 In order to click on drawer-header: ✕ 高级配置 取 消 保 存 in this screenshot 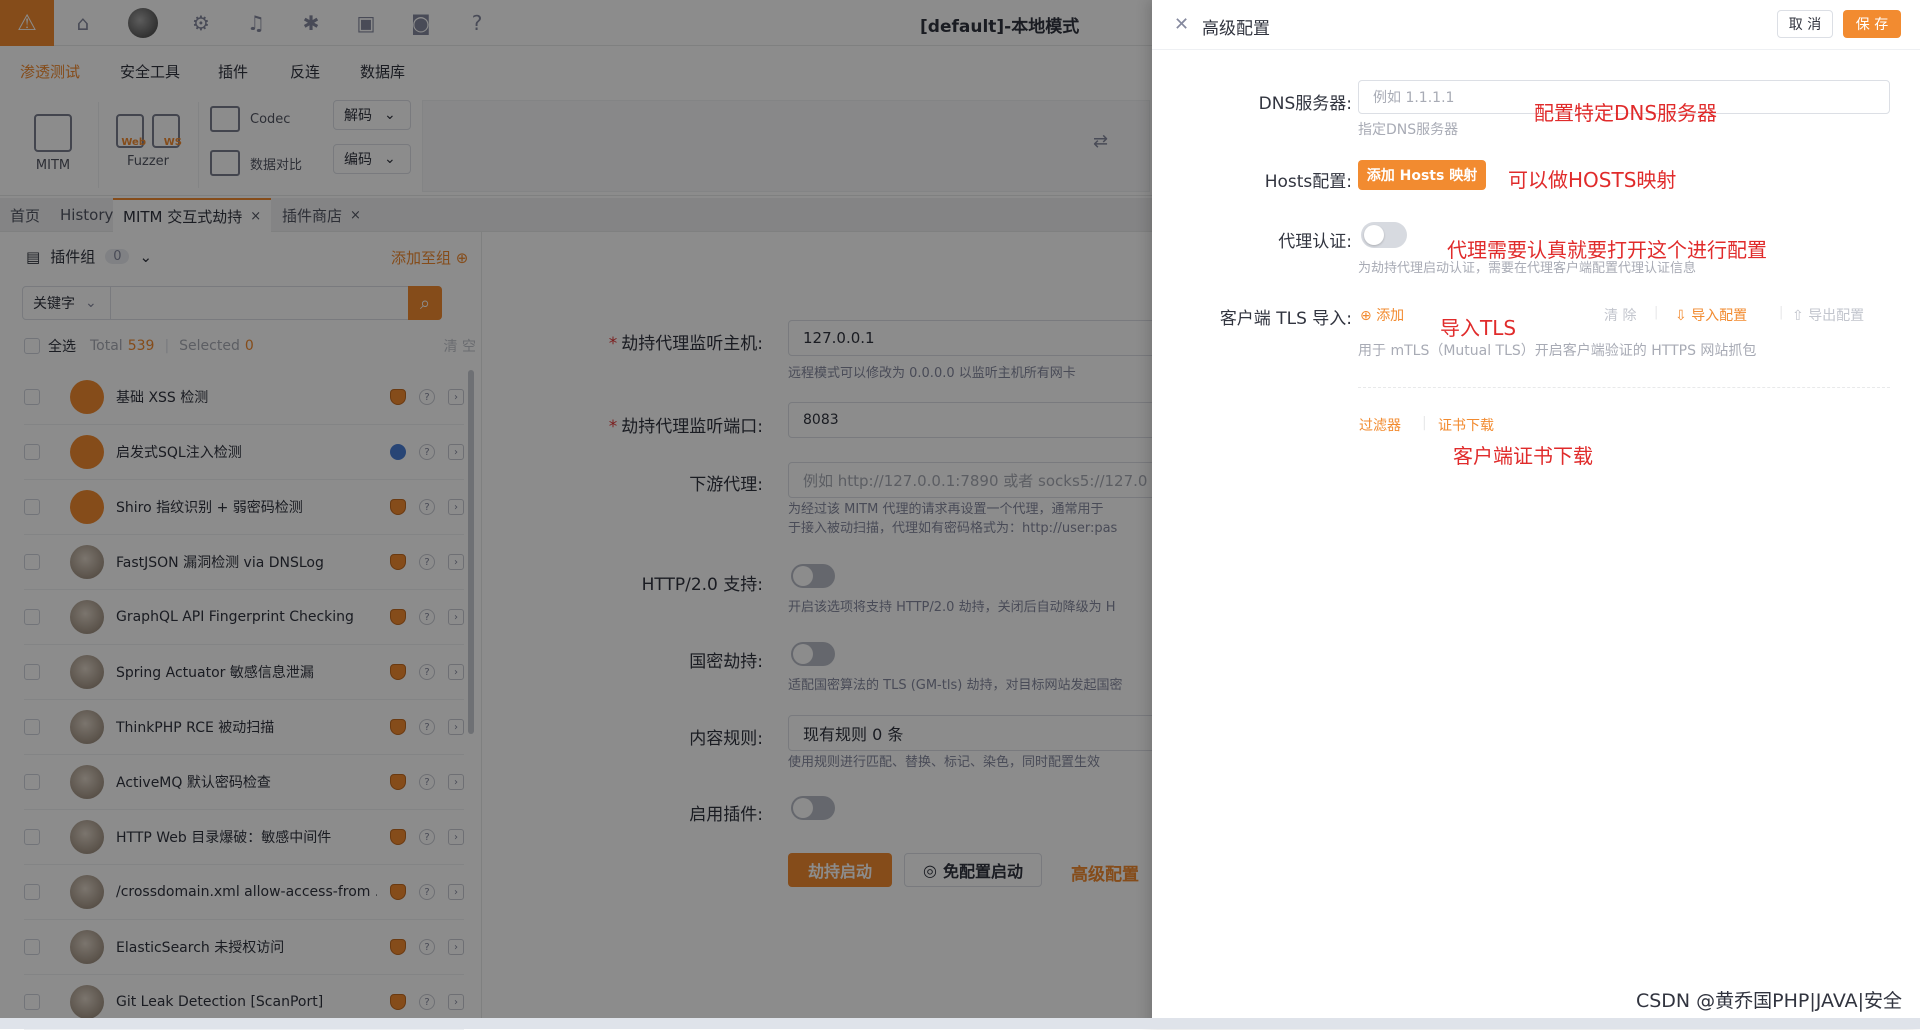, I will do `click(1536, 25)`.